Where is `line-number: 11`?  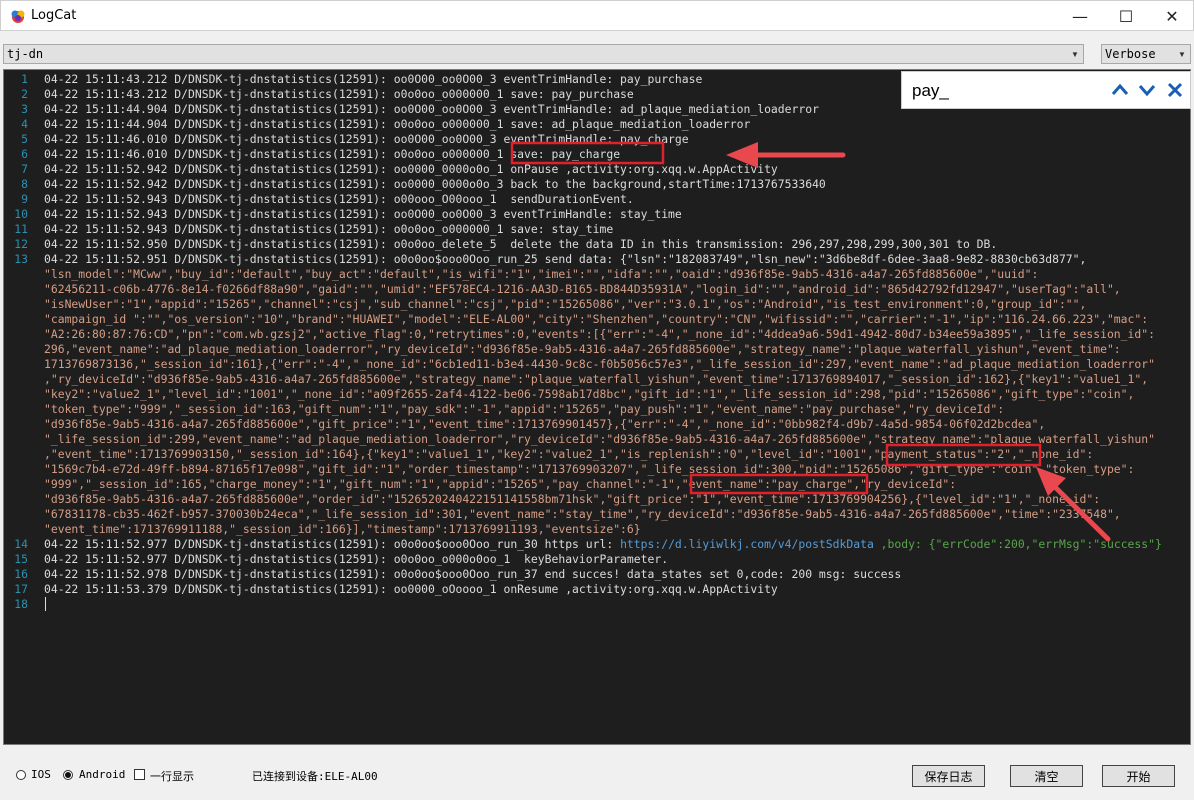
line-number: 11 is located at coordinates (21, 229).